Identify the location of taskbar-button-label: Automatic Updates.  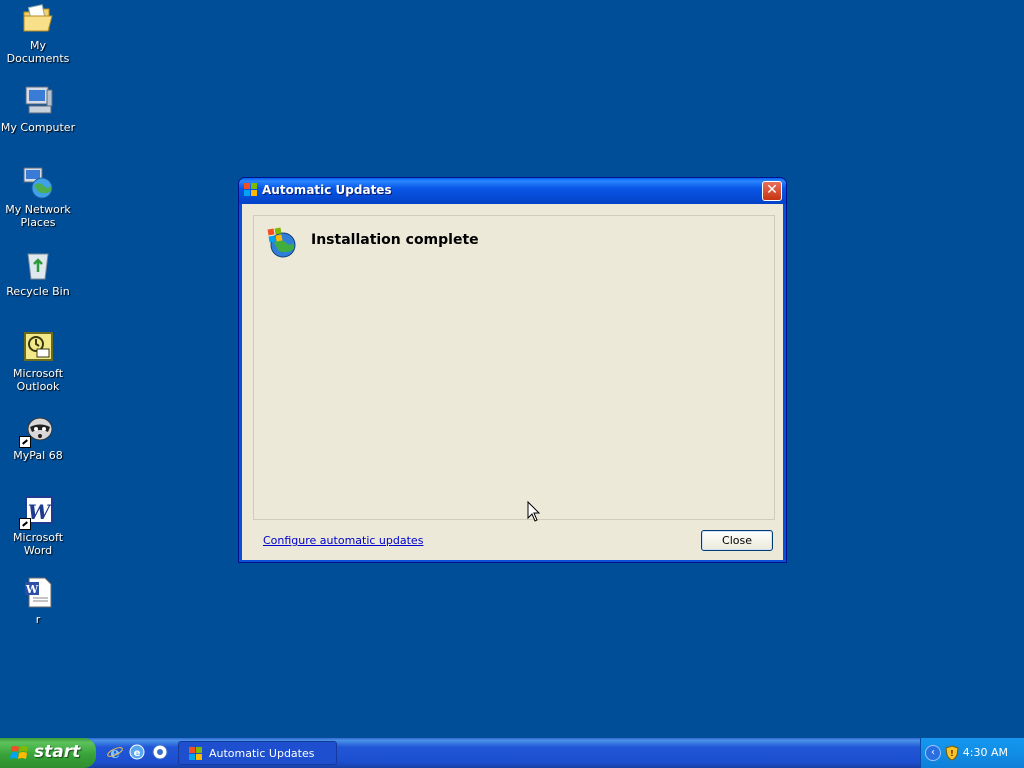
(262, 753).